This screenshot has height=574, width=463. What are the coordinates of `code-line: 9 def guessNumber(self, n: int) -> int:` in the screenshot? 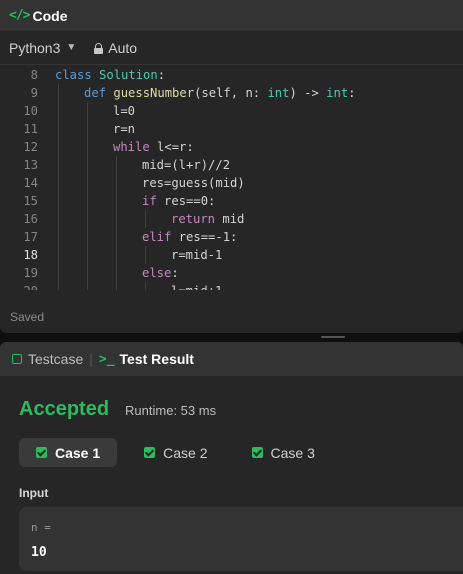 It's located at (231, 93).